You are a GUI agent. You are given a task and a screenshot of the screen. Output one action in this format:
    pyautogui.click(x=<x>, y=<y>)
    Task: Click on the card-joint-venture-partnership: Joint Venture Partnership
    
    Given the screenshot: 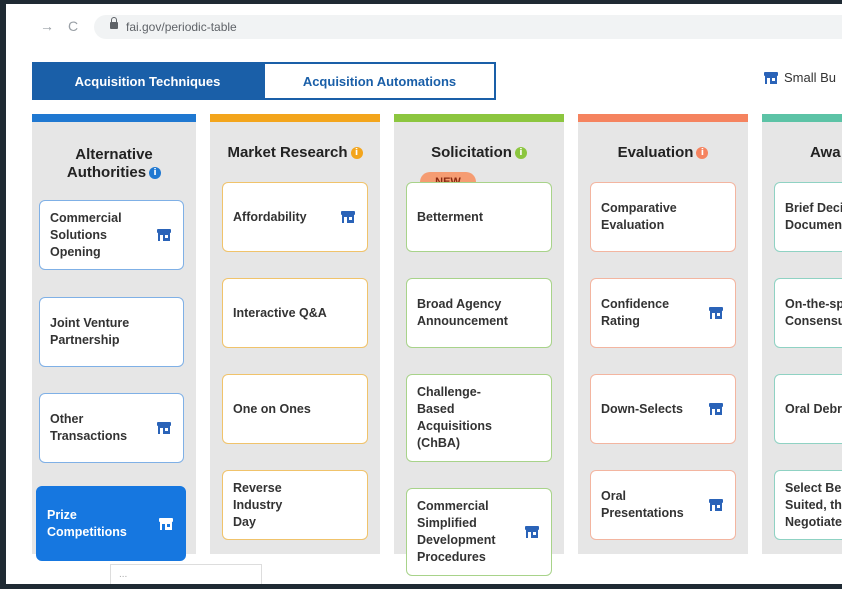 What is the action you would take?
    pyautogui.click(x=111, y=332)
    